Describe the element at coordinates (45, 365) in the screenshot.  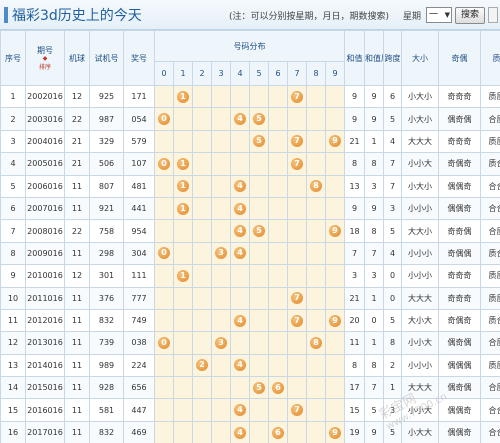
I see `cell-period: 2014016` at that location.